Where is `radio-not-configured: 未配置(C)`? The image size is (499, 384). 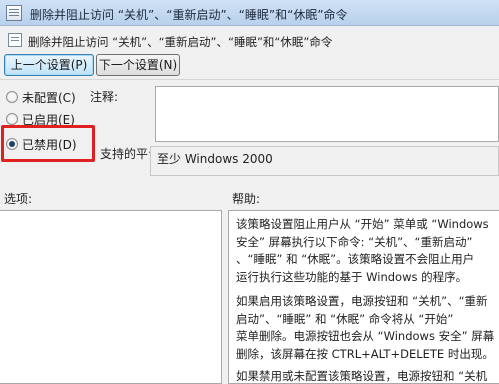 radio-not-configured: 未配置(C) is located at coordinates (41, 97).